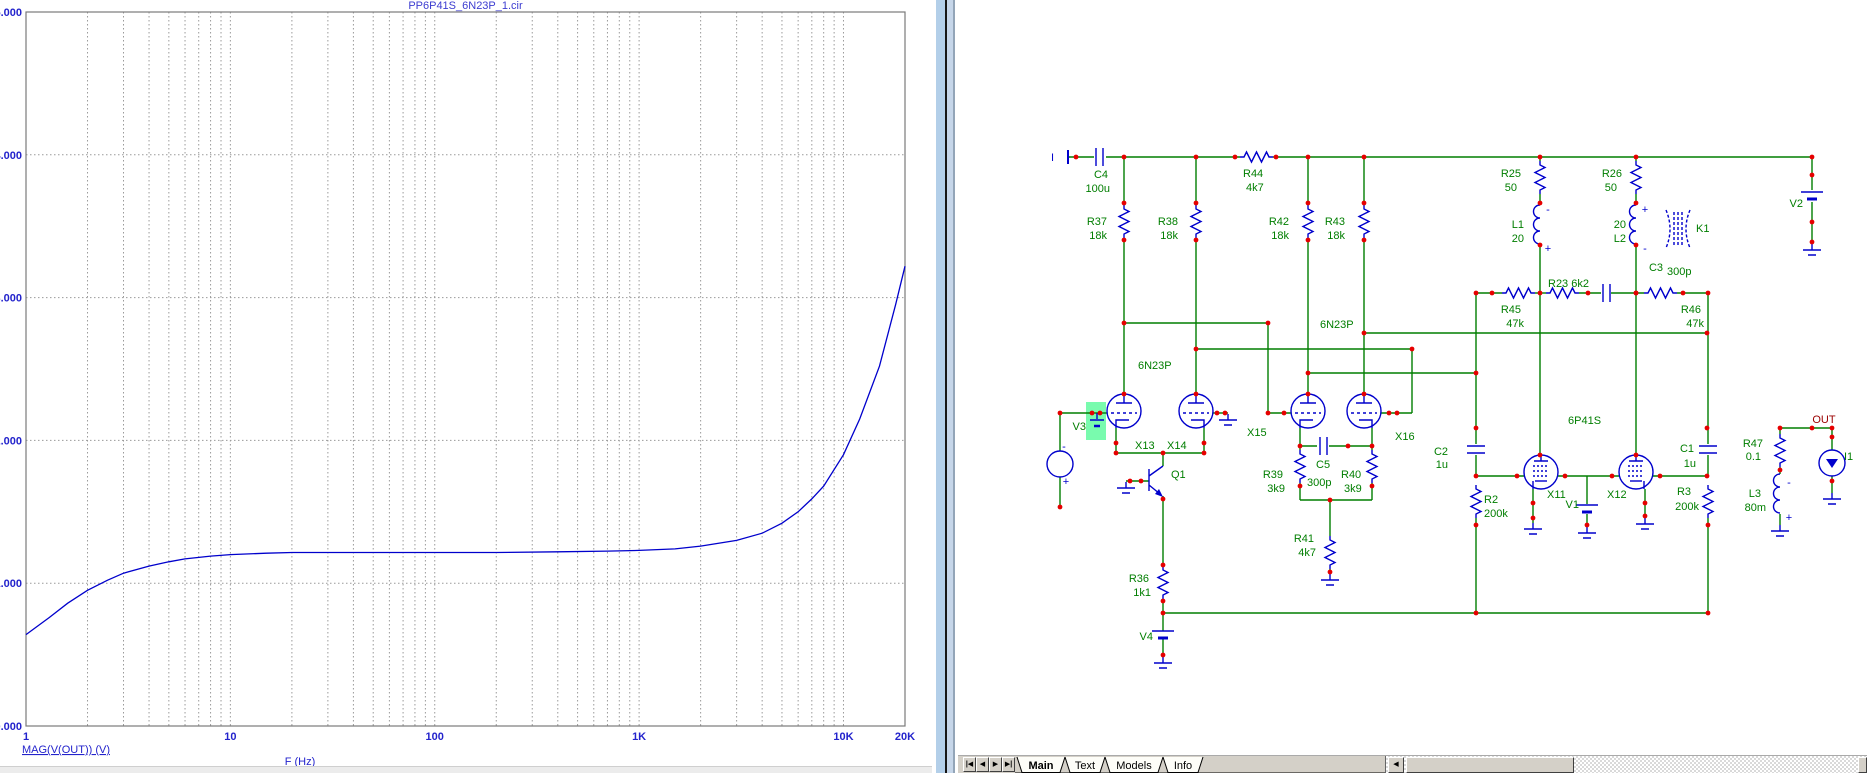  Describe the element at coordinates (1572, 505) in the screenshot. I see `component-label-V1-55: V1` at that location.